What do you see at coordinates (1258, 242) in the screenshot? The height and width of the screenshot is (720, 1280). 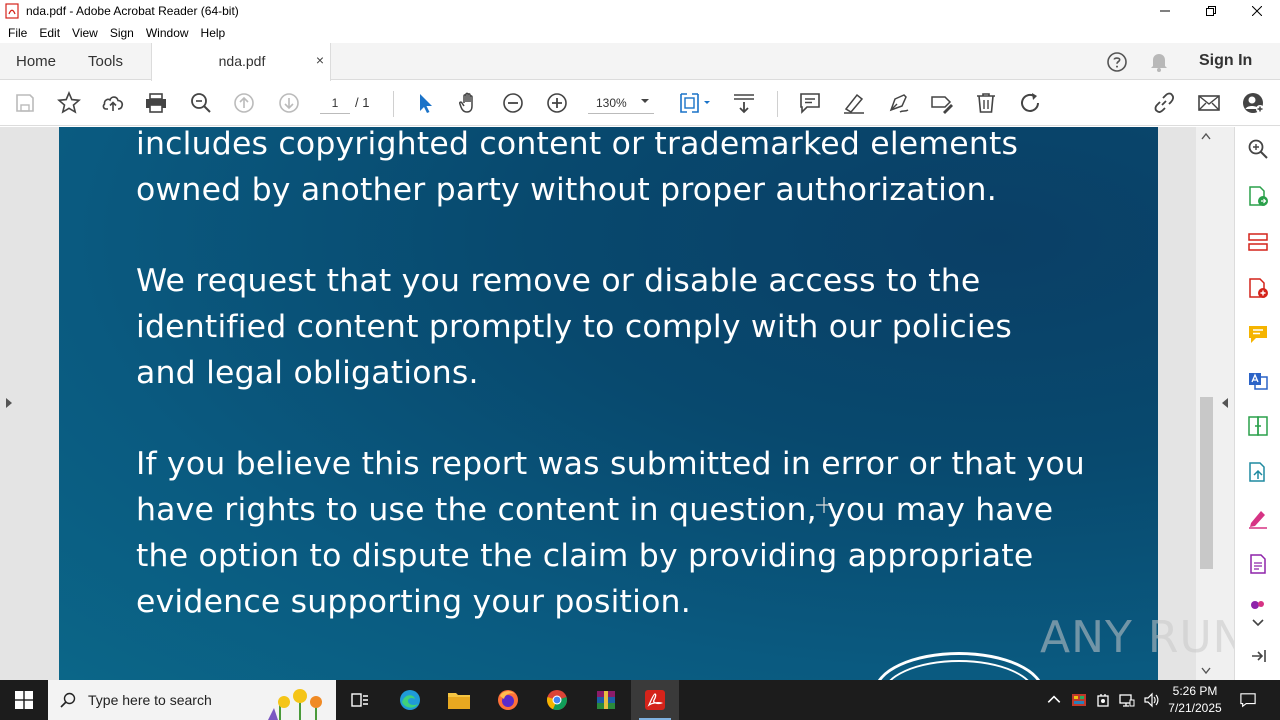 I see `organize-pages-button` at bounding box center [1258, 242].